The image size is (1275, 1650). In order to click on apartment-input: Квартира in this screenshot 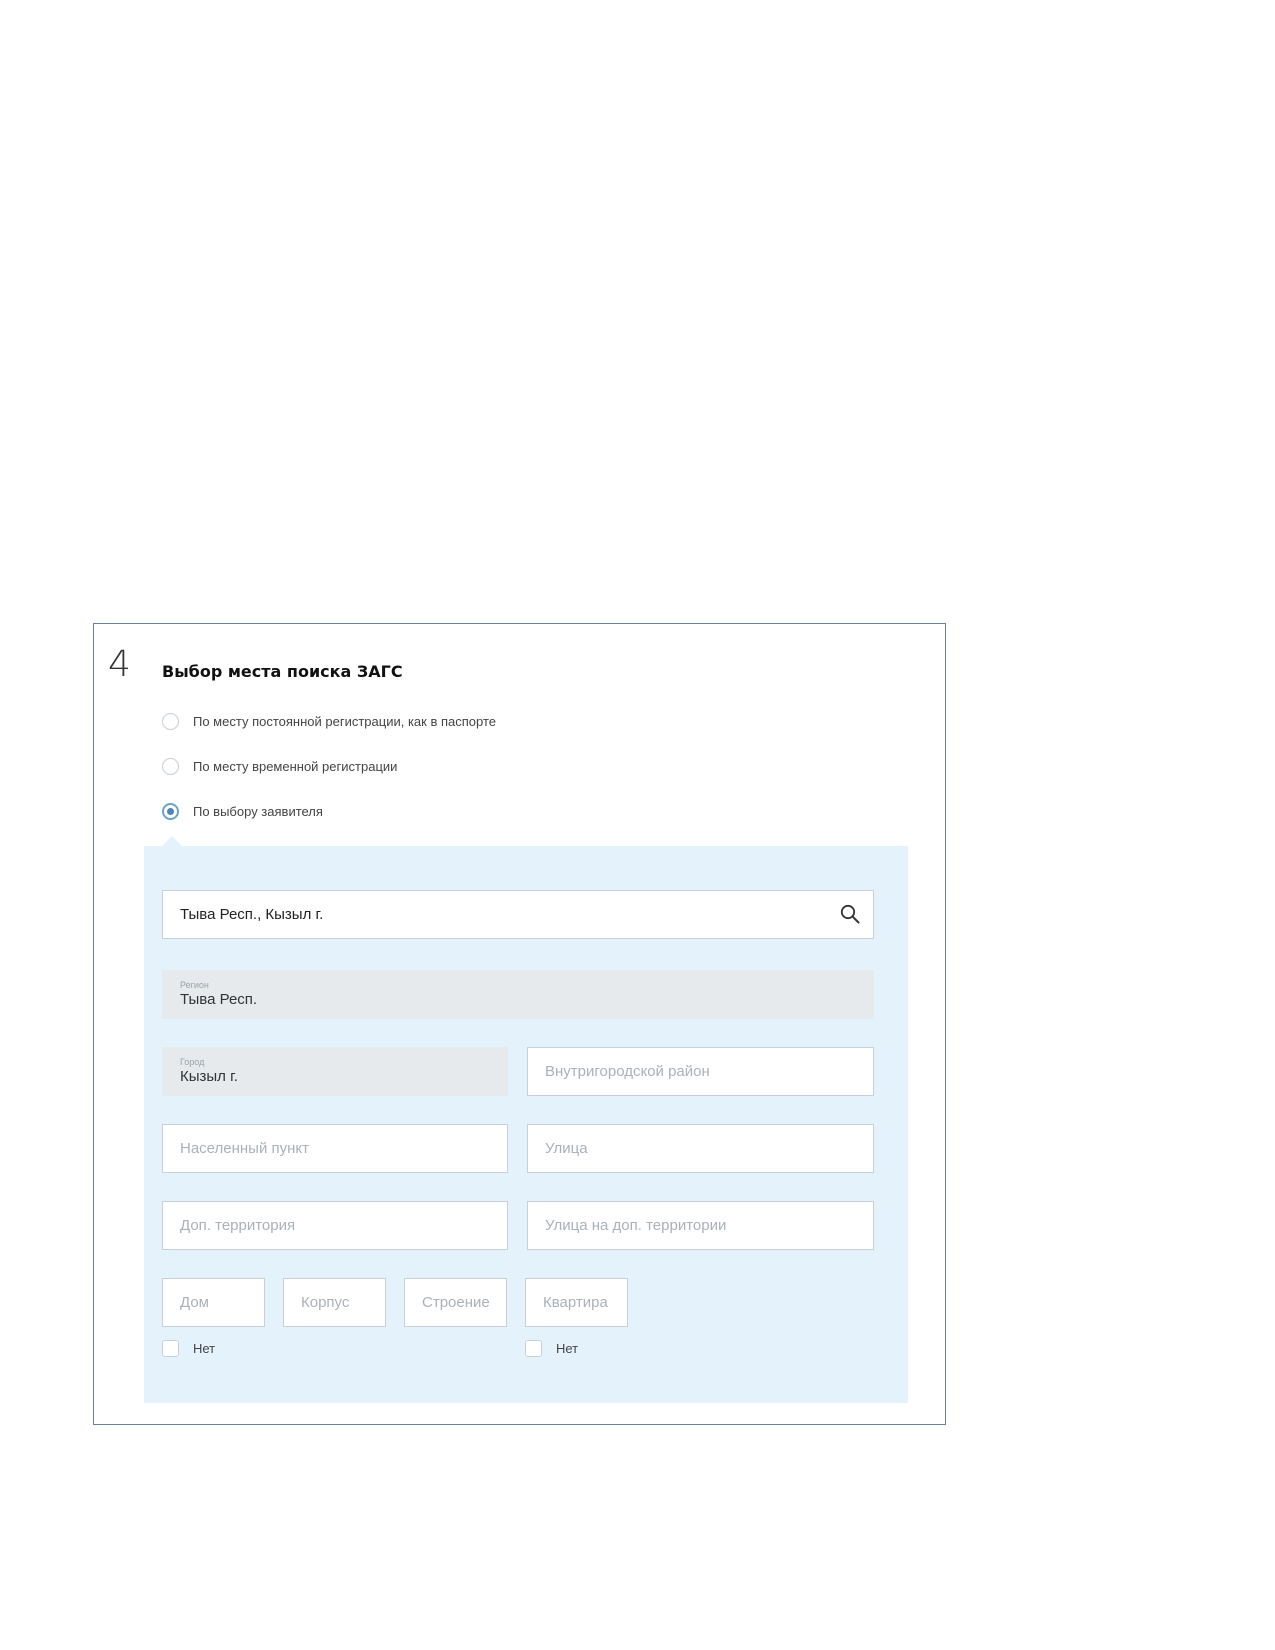, I will do `click(576, 1302)`.